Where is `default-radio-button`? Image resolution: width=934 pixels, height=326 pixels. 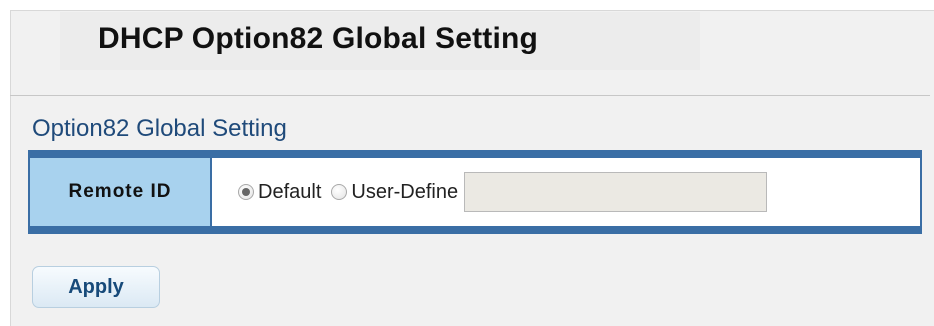
default-radio-button is located at coordinates (246, 192).